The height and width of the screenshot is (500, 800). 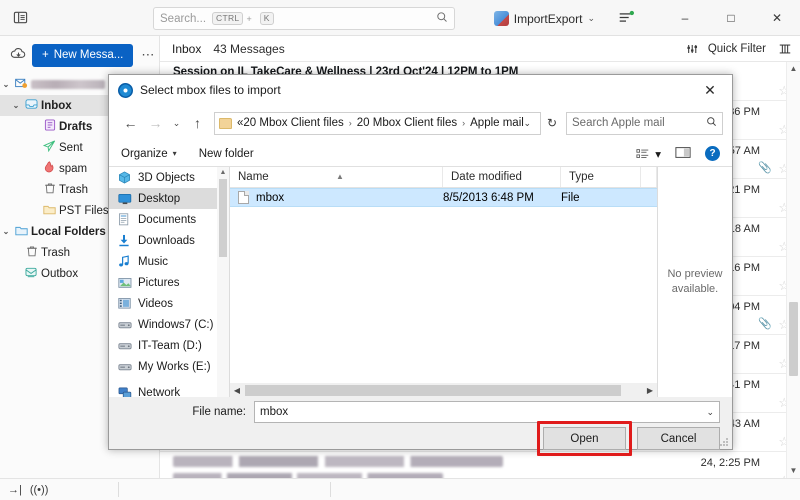 I want to click on attachment-icon: 📎, so click(x=765, y=324).